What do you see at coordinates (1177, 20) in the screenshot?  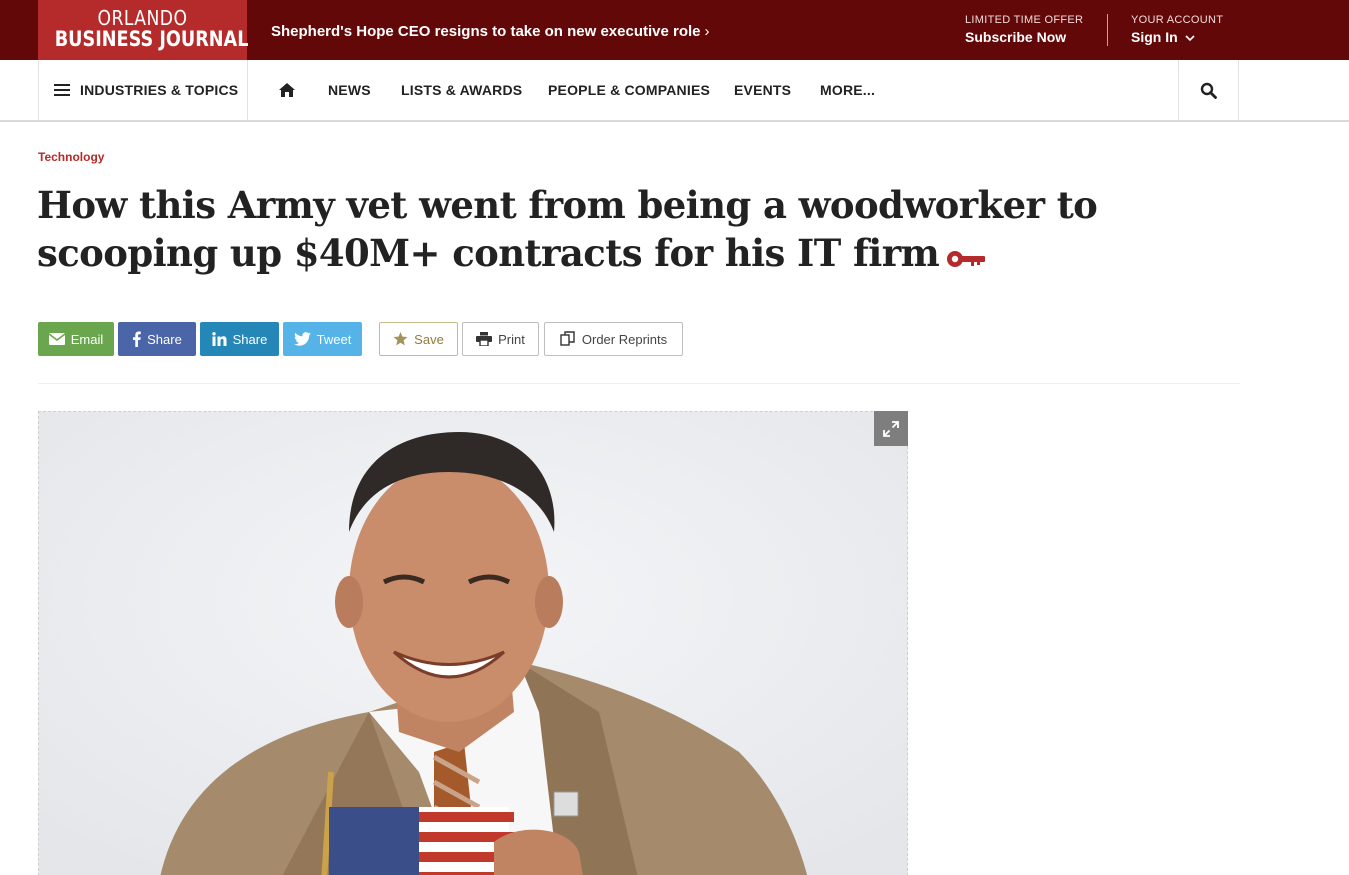 I see `account-kicker: YOUR ACCOUNT` at bounding box center [1177, 20].